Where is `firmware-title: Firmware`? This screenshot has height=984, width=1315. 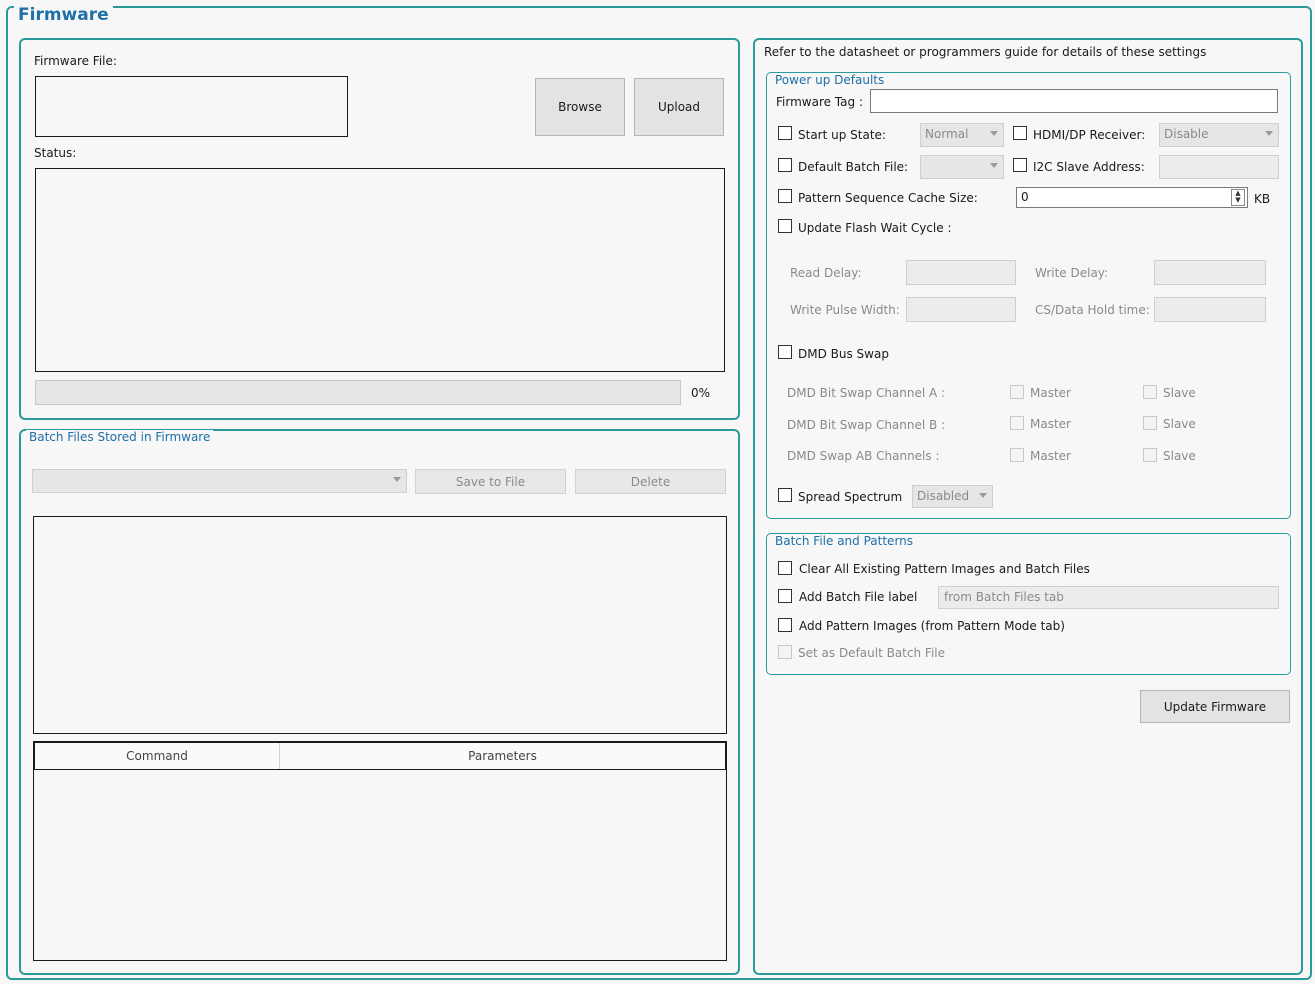
firmware-title: Firmware is located at coordinates (63, 15).